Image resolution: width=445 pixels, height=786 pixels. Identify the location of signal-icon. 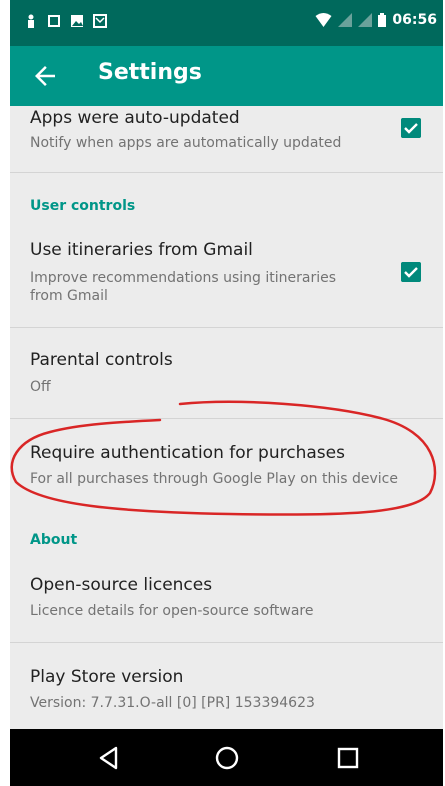
(345, 20).